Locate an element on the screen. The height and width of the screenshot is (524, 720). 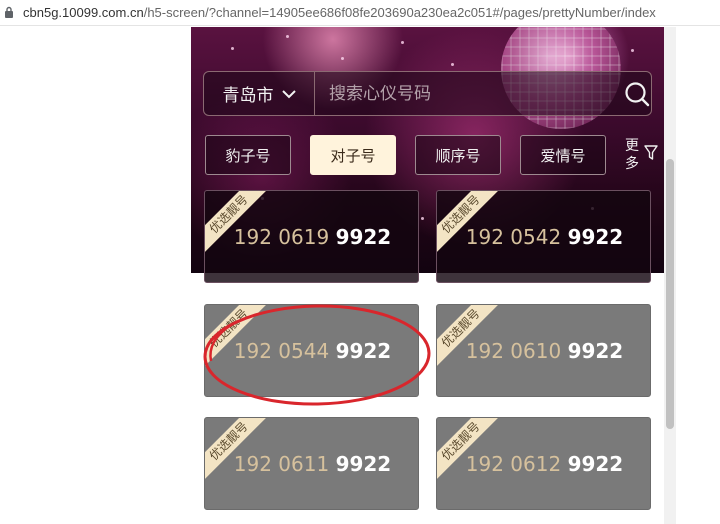
url-host: cbn5g.10099.com.cn is located at coordinates (83, 12).